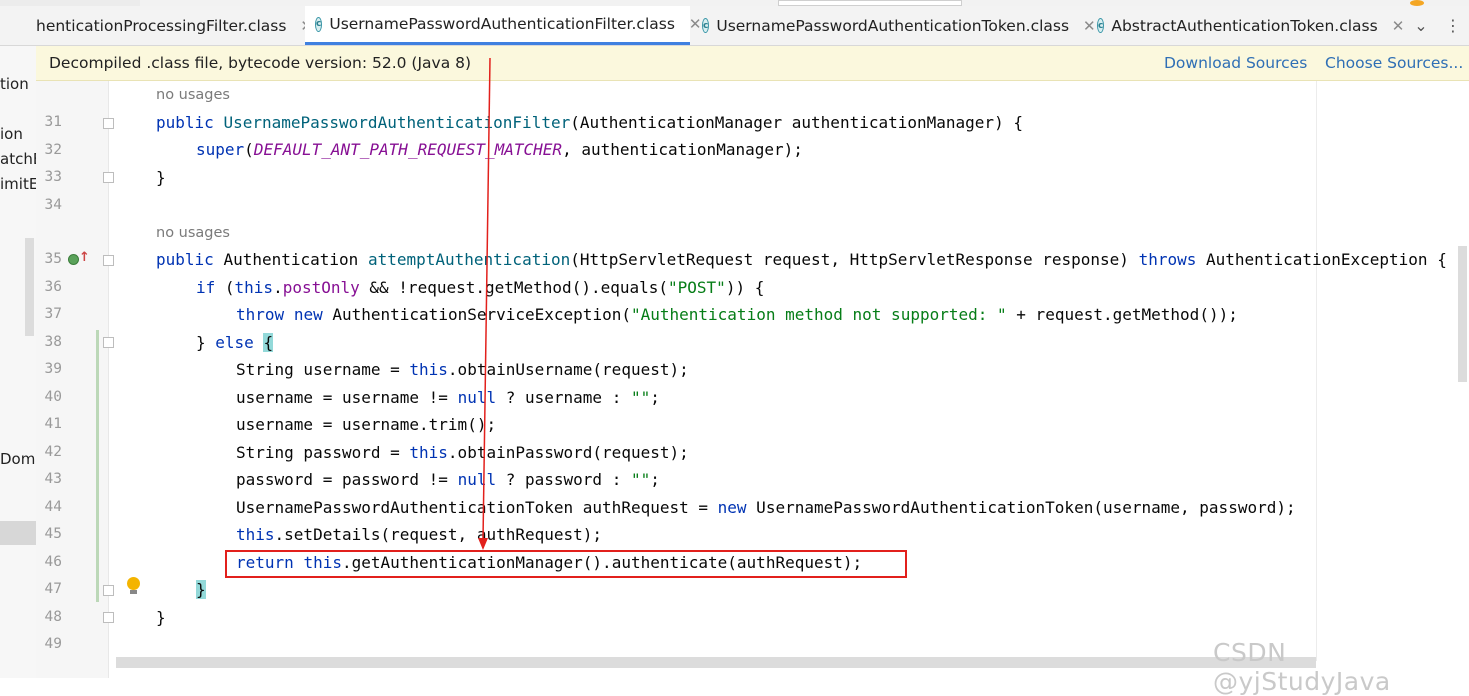 The width and height of the screenshot is (1469, 696). What do you see at coordinates (18, 362) in the screenshot?
I see `project-sidebar: tion ion atchE imitE Doma` at bounding box center [18, 362].